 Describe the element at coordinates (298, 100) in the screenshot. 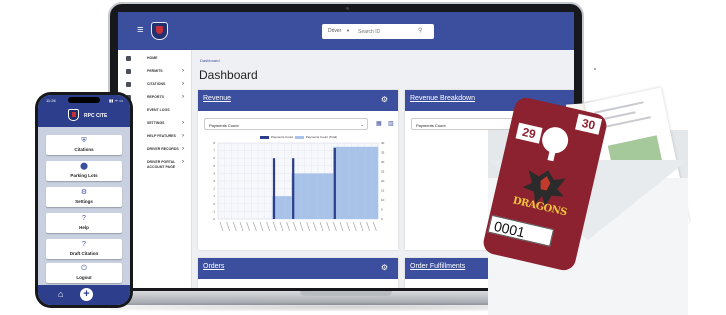

I see `card-header: Revenue ⚙` at that location.